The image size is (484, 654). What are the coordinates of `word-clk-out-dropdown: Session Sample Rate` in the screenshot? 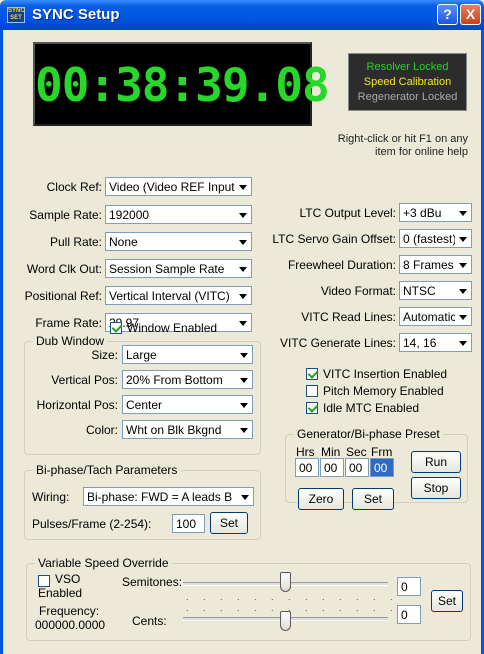 It's located at (178, 268).